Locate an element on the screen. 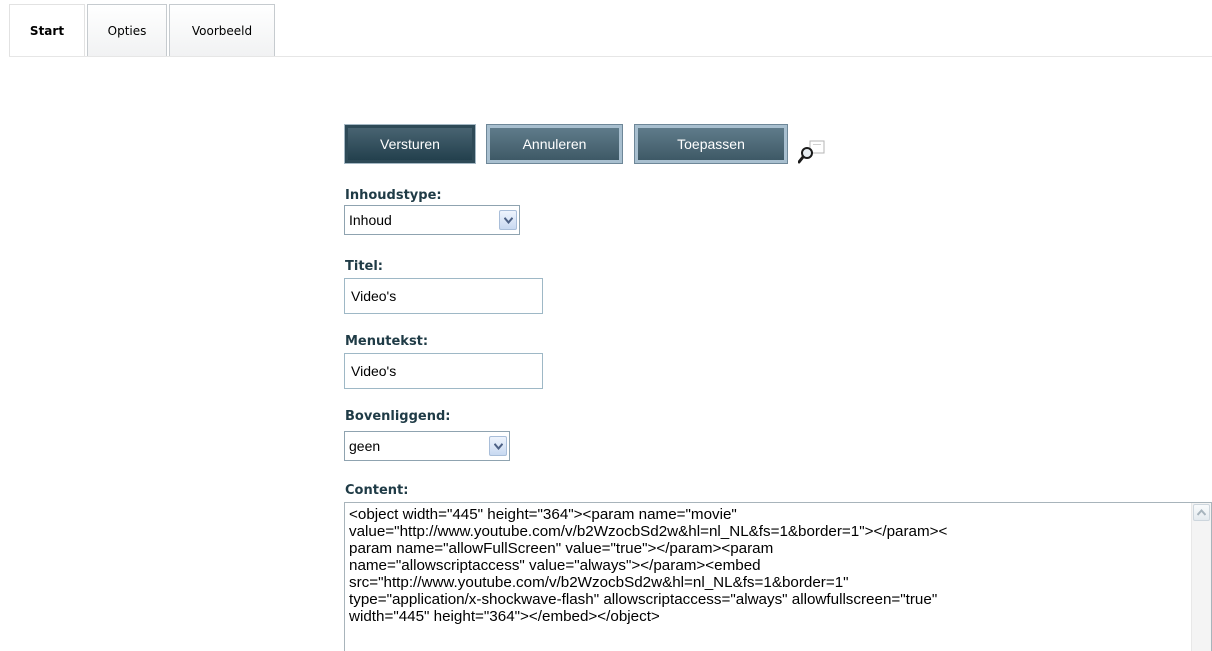 The height and width of the screenshot is (651, 1212). menu-text-label: Menutekst: is located at coordinates (387, 341).